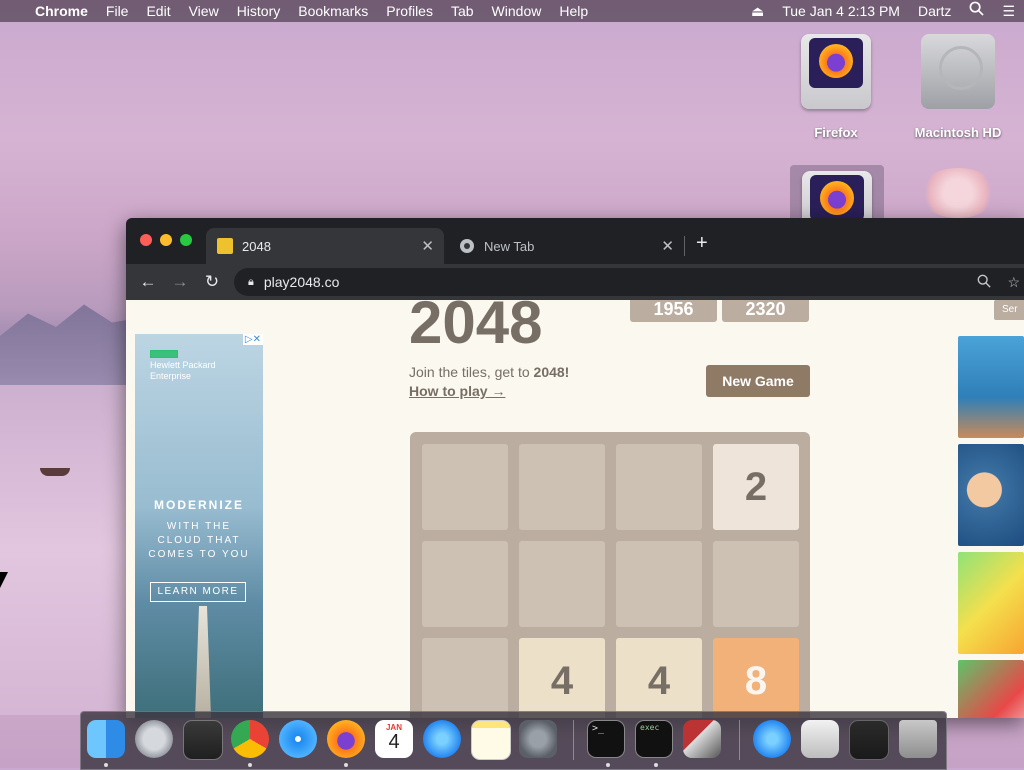  Describe the element at coordinates (958, 193) in the screenshot. I see `flower-image-icon` at that location.